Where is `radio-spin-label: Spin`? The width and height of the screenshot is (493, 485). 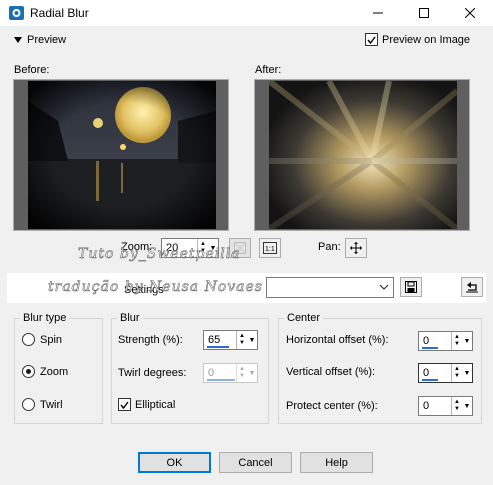 radio-spin-label: Spin is located at coordinates (51, 339).